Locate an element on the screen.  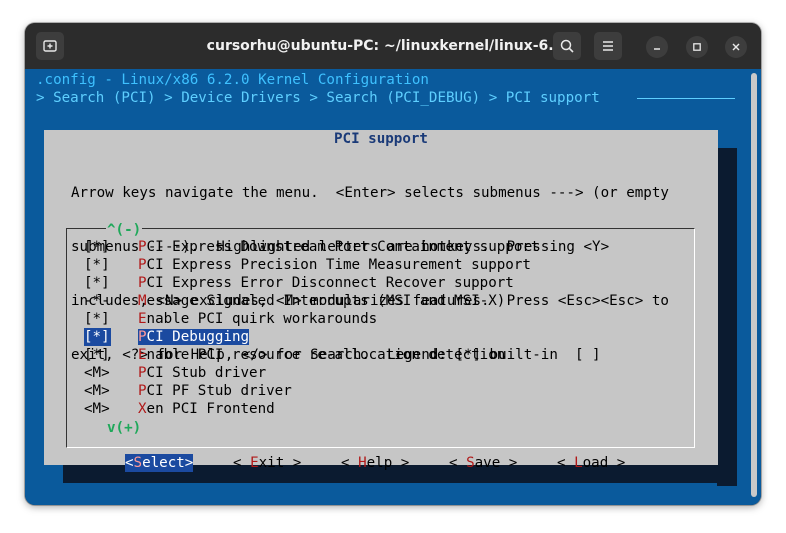
breadcrumb-rule is located at coordinates (686, 98).